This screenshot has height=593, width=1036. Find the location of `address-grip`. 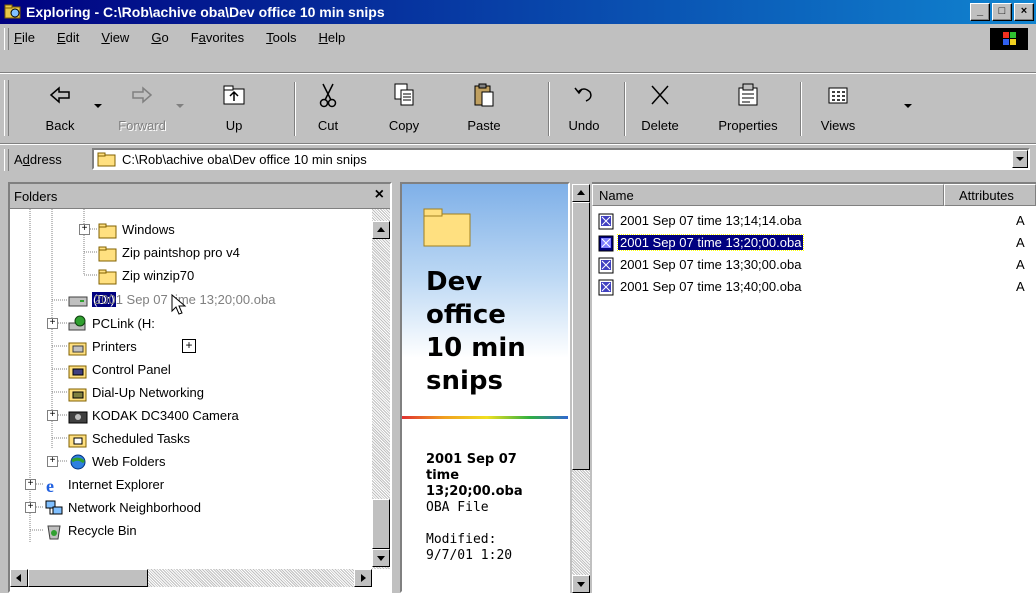

address-grip is located at coordinates (6, 160).